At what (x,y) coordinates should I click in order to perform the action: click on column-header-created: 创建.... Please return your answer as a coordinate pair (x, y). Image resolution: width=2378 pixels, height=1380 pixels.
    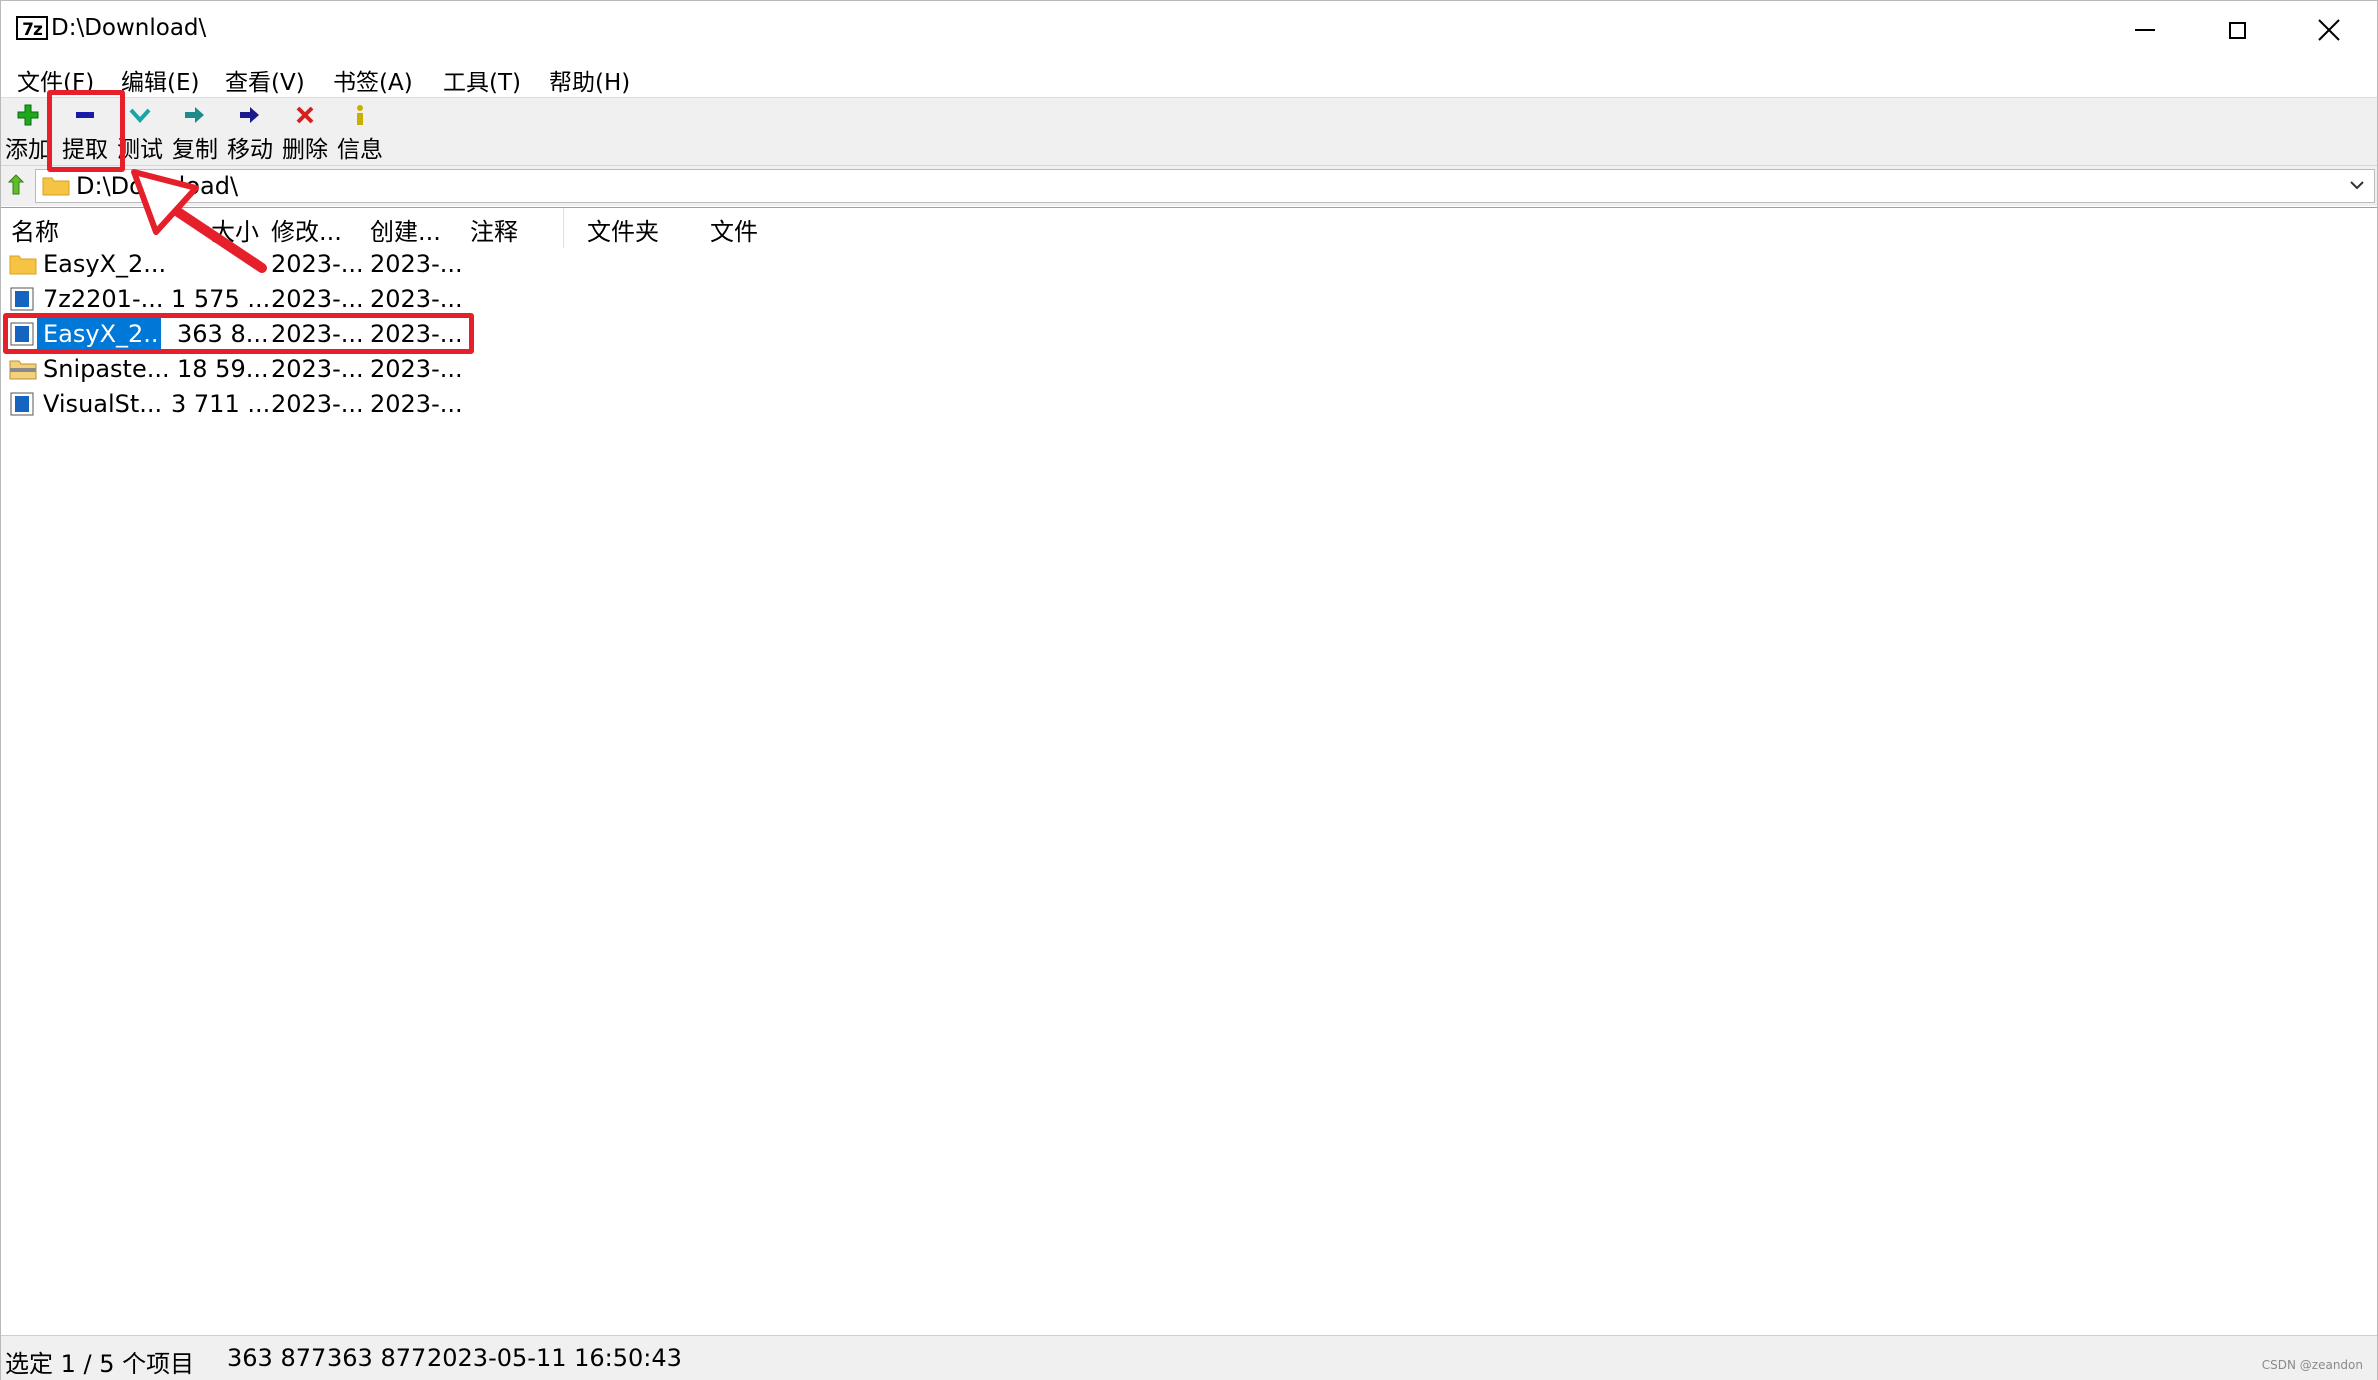
    Looking at the image, I should click on (405, 229).